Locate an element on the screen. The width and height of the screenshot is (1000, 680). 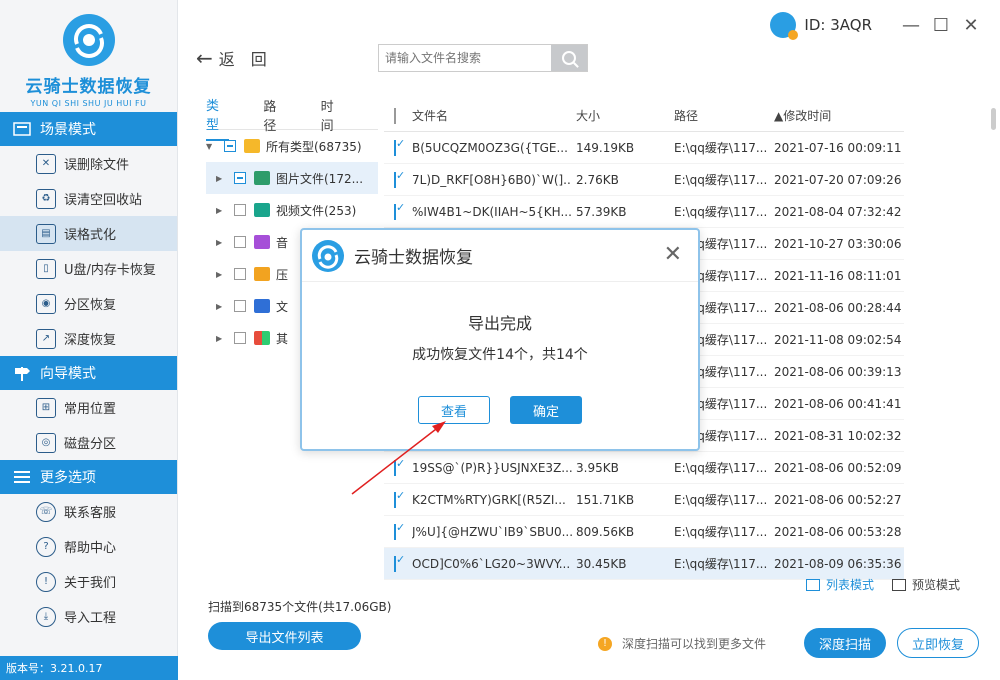
tab-time: 时间 is located at coordinates (332, 115).